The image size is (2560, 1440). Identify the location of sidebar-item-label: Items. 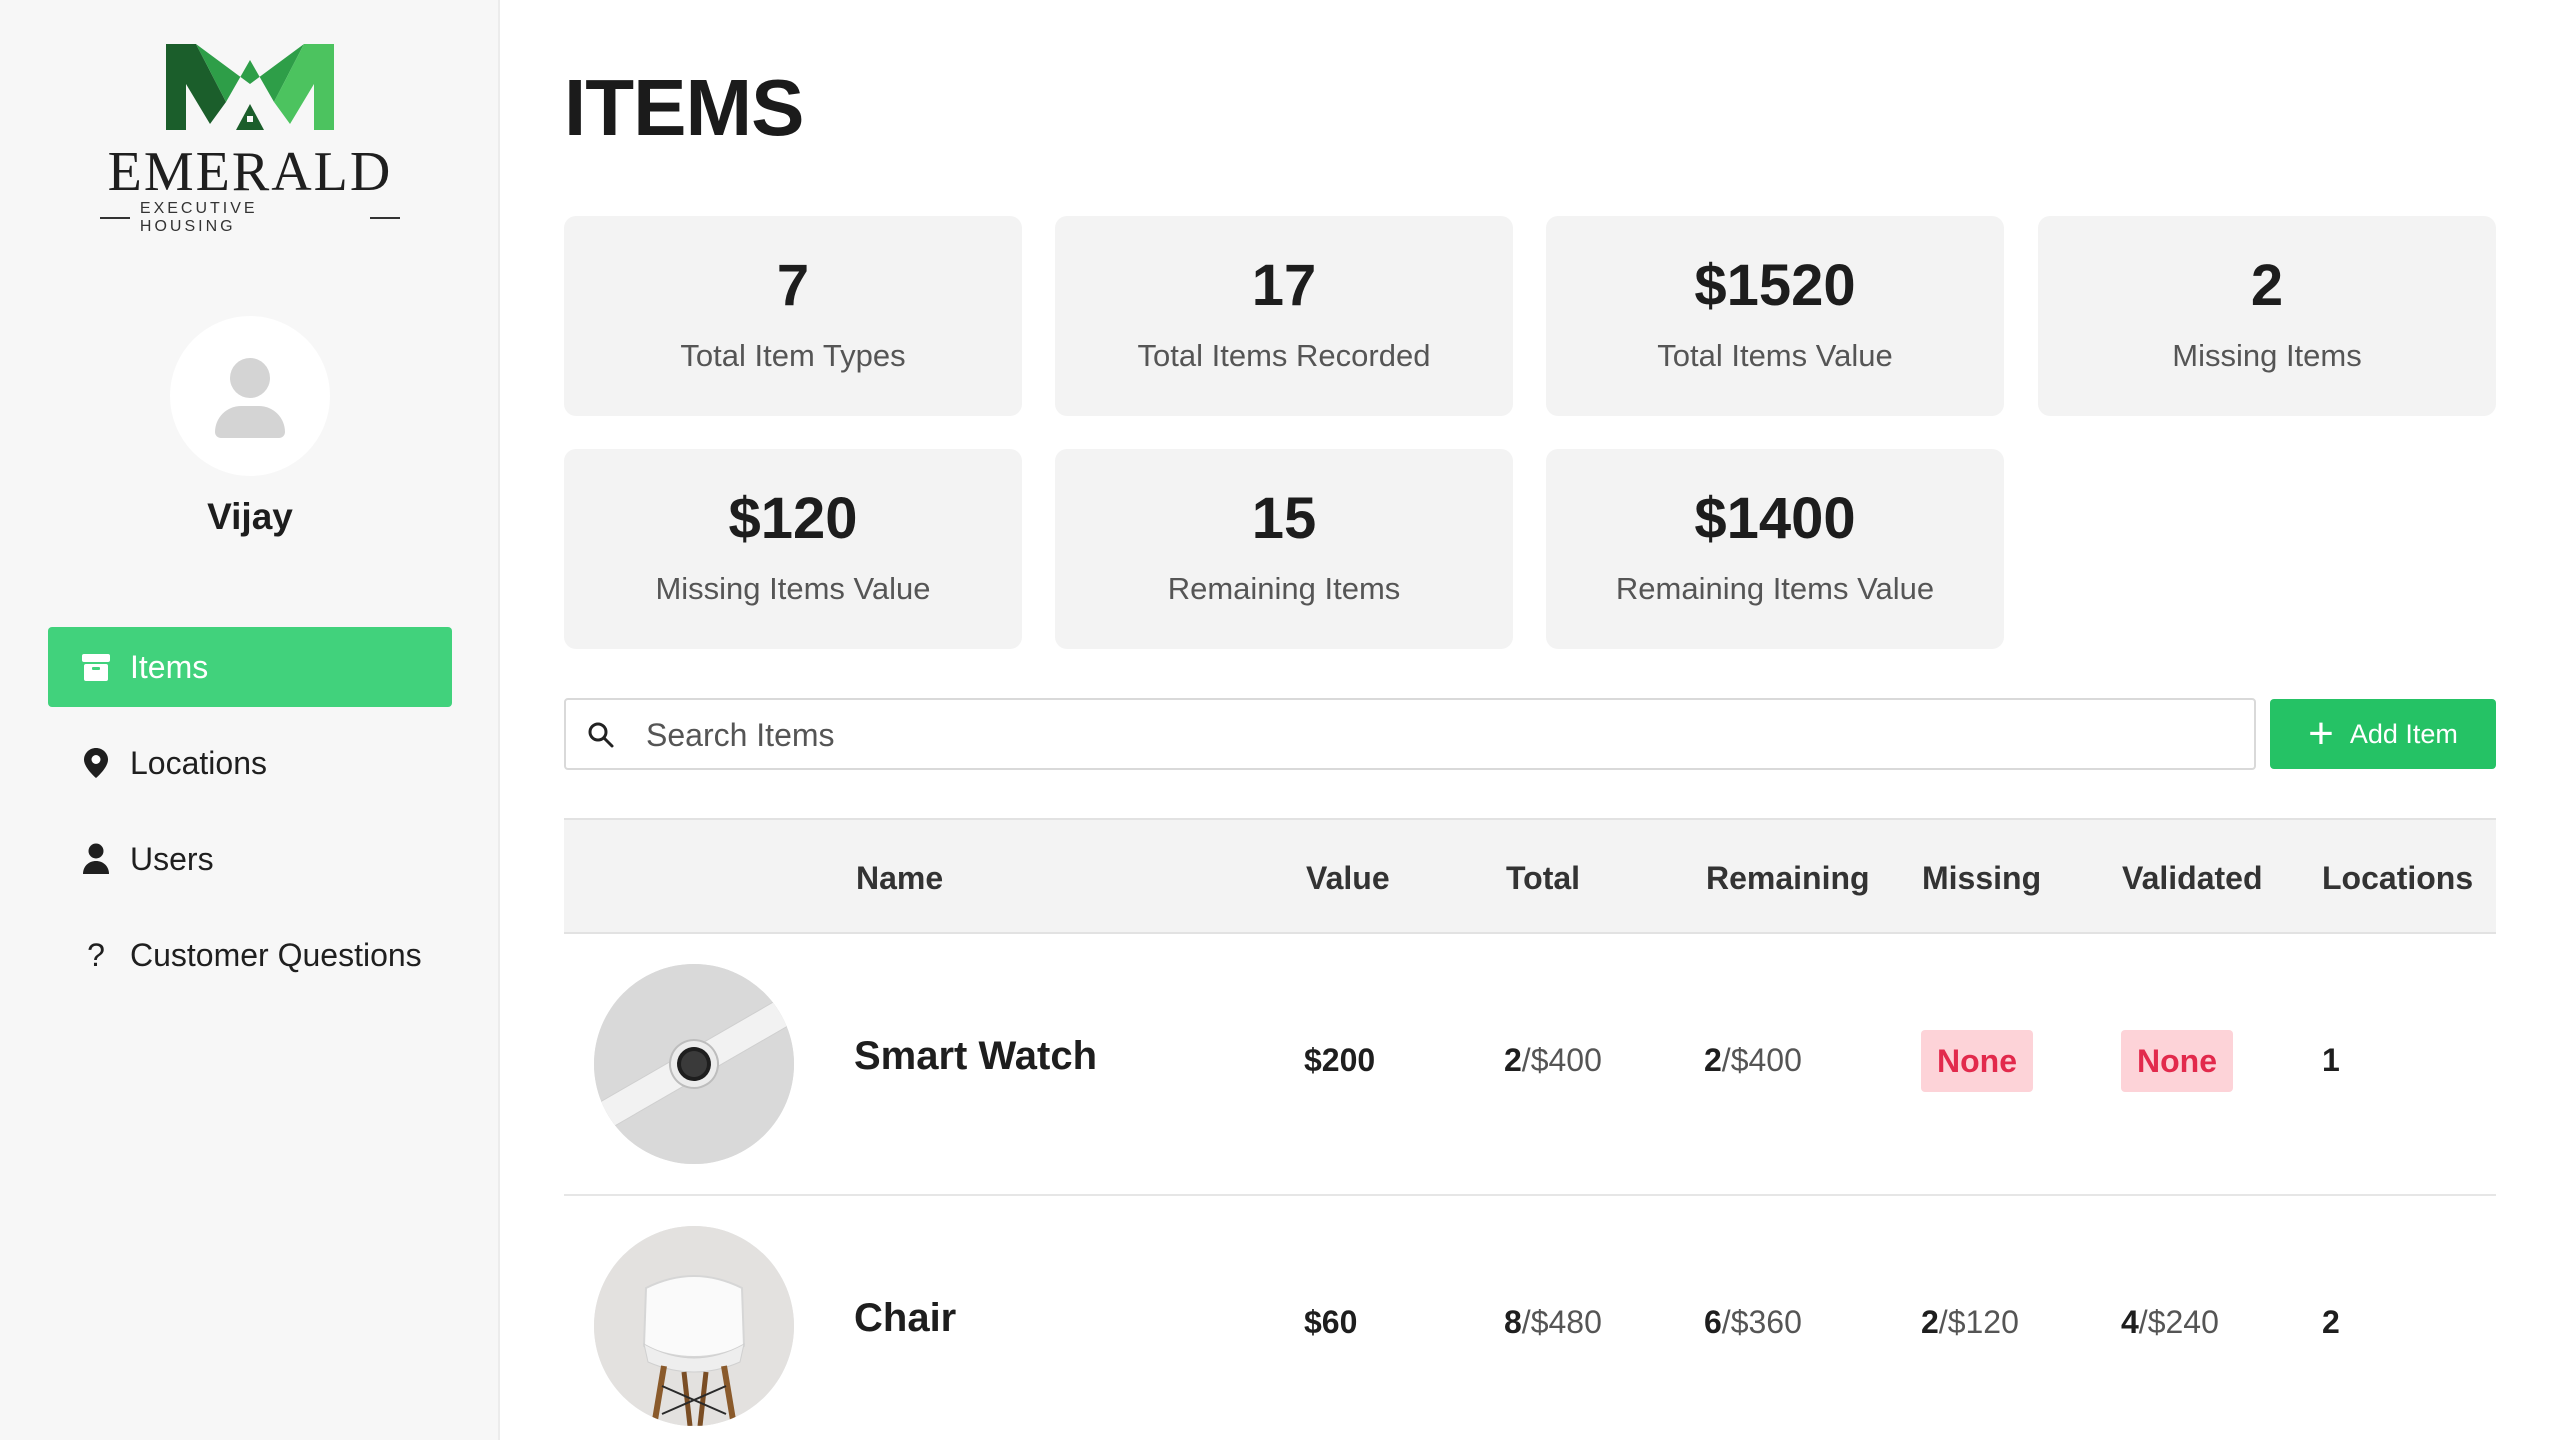
(169, 666).